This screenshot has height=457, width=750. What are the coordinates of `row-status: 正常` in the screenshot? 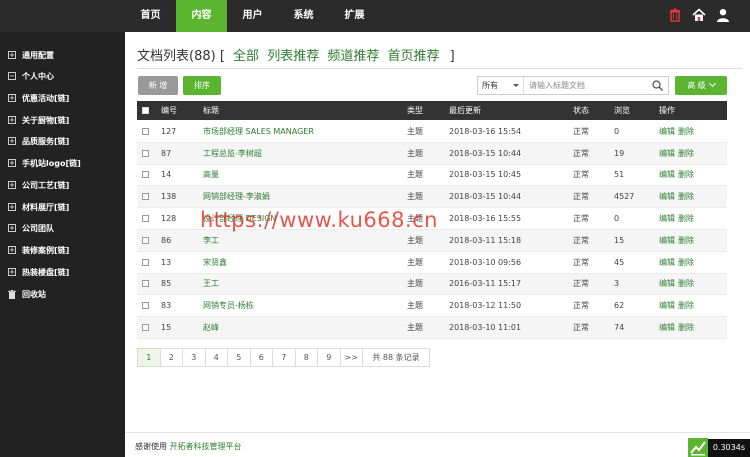 It's located at (581, 197).